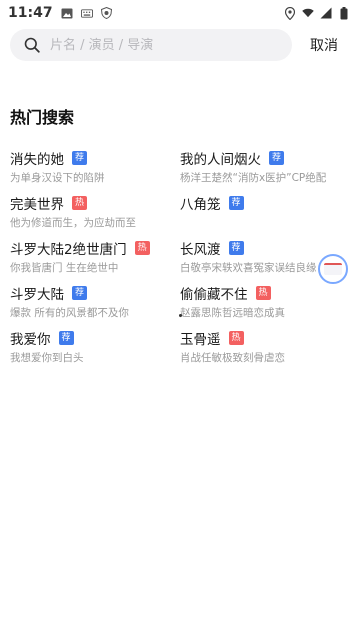 The image size is (358, 638). Describe the element at coordinates (67, 13) in the screenshot. I see `image-icon` at that location.